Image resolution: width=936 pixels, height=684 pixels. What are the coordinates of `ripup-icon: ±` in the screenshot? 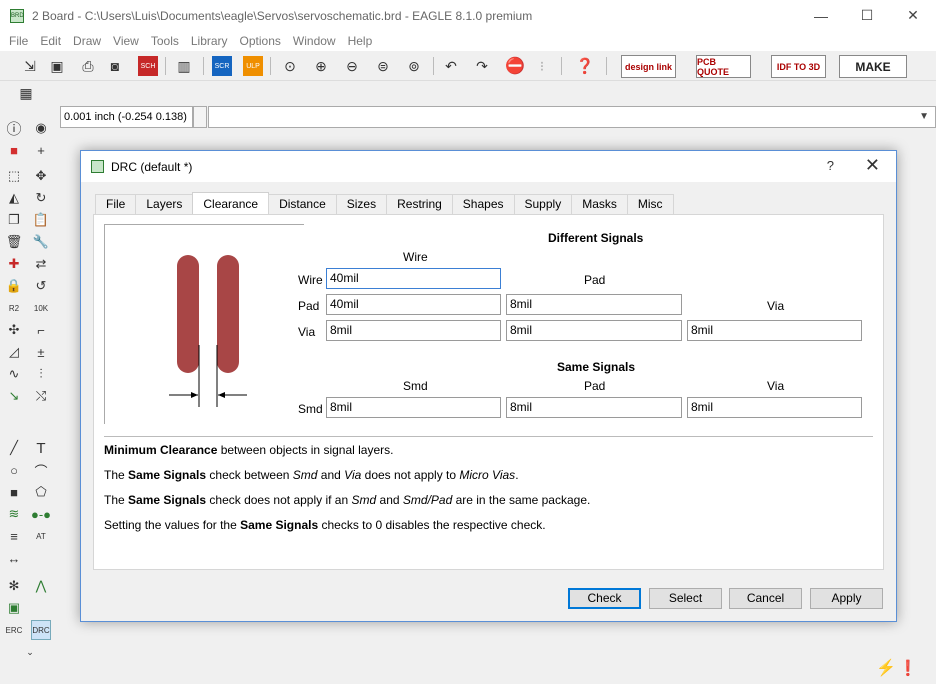 It's located at (41, 352).